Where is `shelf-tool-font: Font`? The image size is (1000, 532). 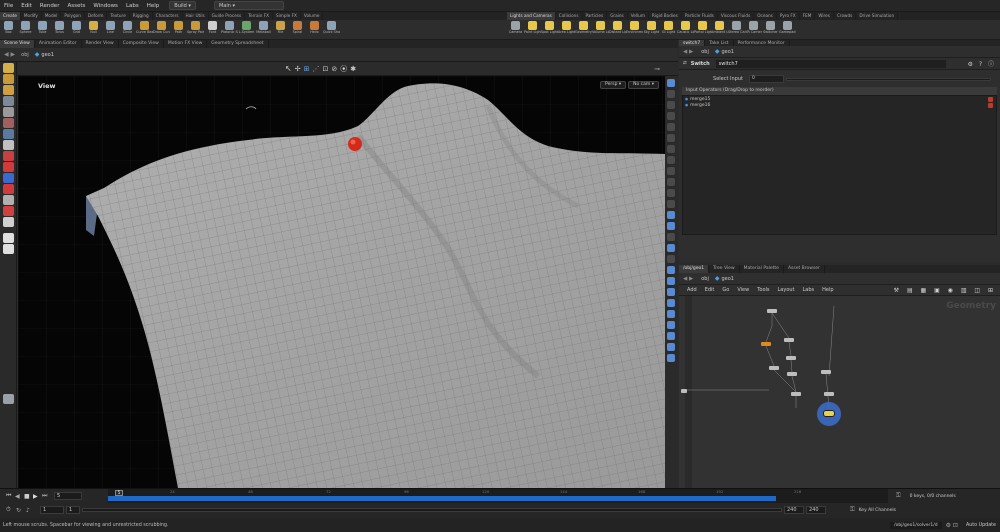 shelf-tool-font: Font is located at coordinates (212, 30).